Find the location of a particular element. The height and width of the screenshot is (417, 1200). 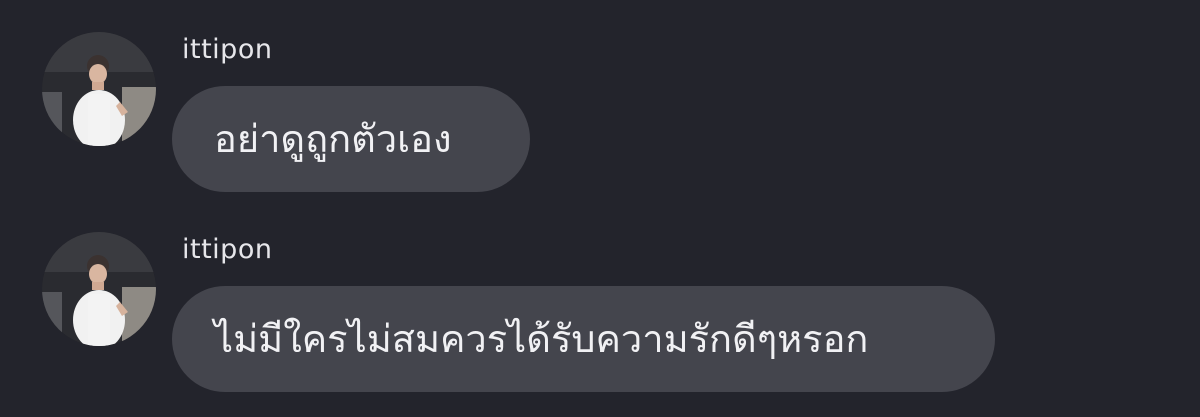

message-text: อย่าดูถูกตัวเอง is located at coordinates (333, 139).